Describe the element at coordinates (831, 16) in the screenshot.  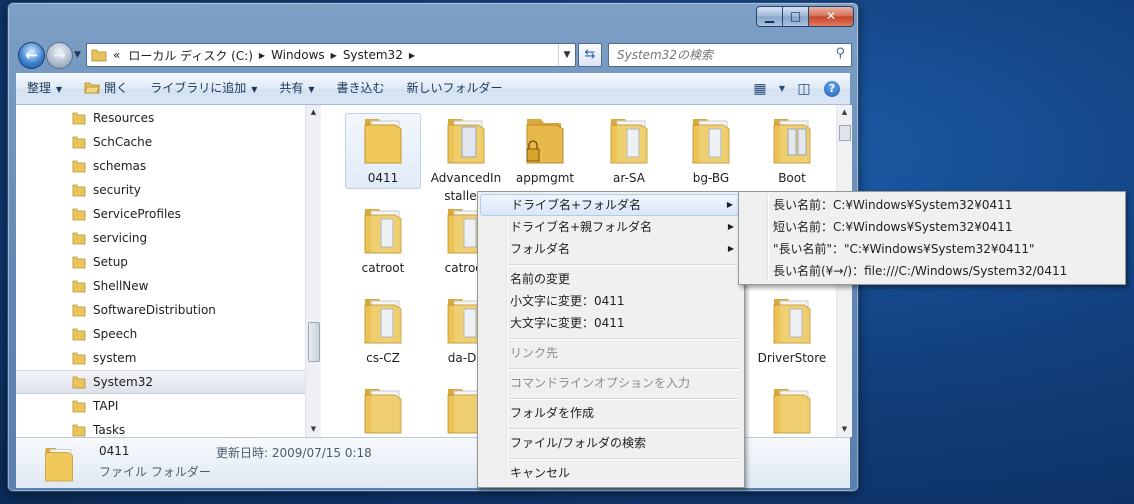
I see `close-button: ✕` at that location.